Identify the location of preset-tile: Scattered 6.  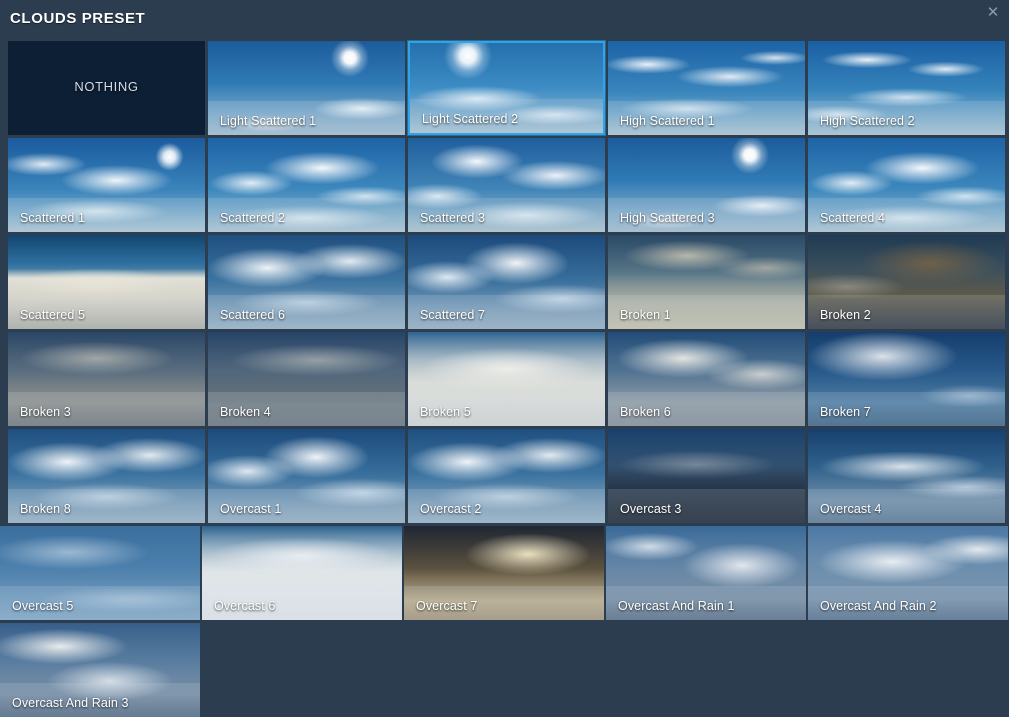
(306, 282).